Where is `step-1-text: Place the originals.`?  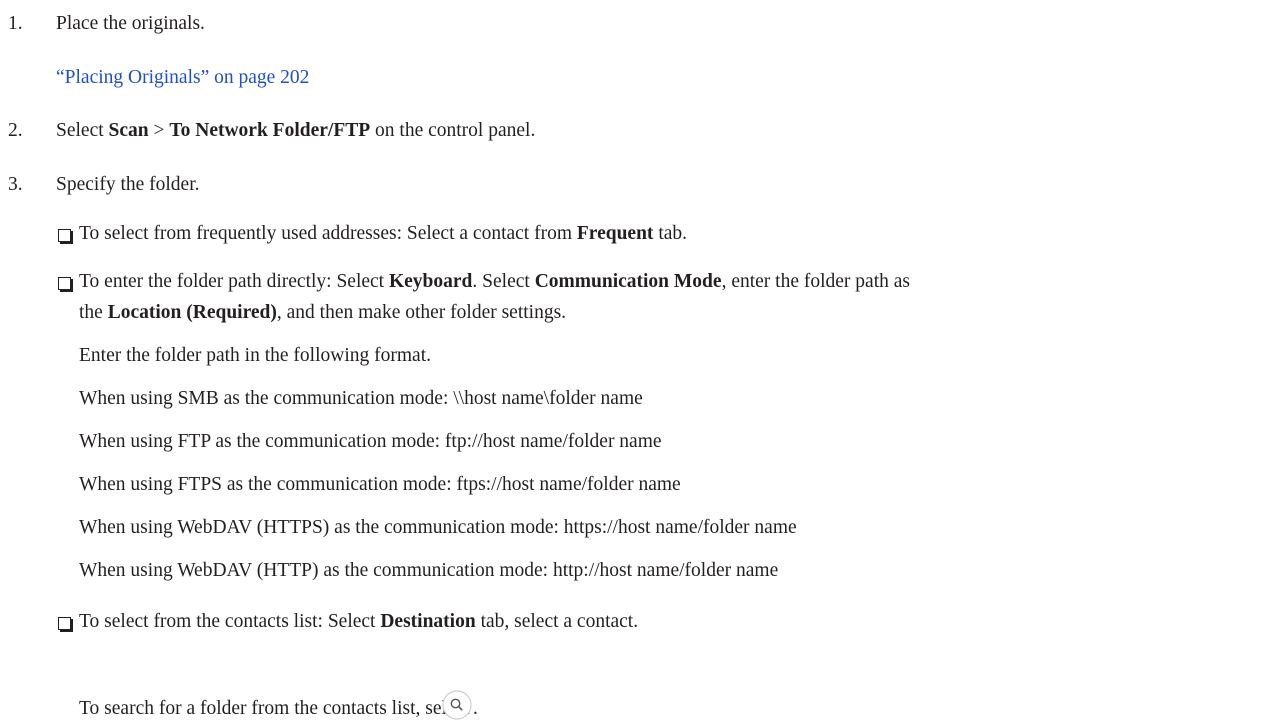
step-1-text: Place the originals. is located at coordinates (130, 23).